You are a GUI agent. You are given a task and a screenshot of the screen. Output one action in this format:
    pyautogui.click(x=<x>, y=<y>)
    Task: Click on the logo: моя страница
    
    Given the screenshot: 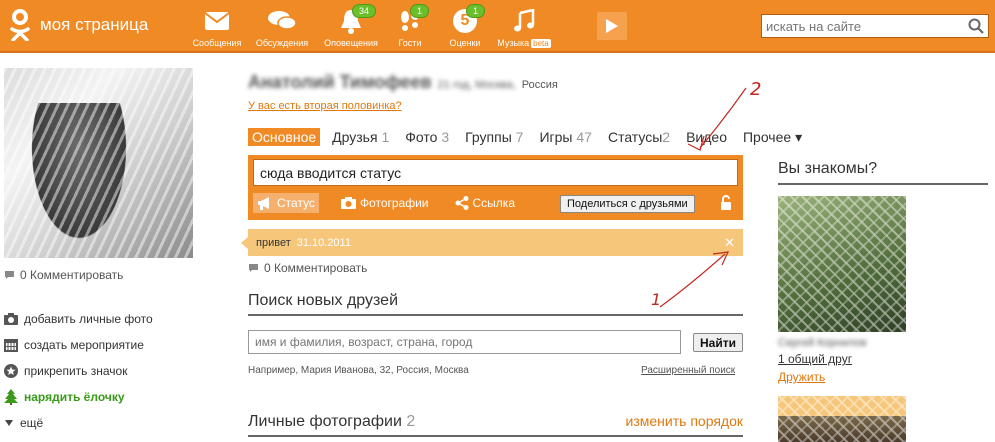 What is the action you would take?
    pyautogui.click(x=78, y=25)
    